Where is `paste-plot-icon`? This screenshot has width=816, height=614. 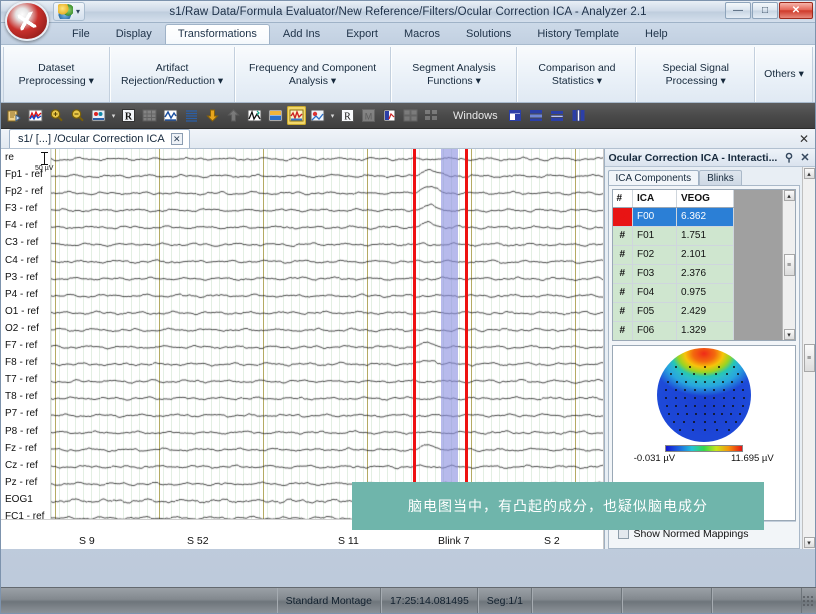
paste-plot-icon is located at coordinates (389, 115).